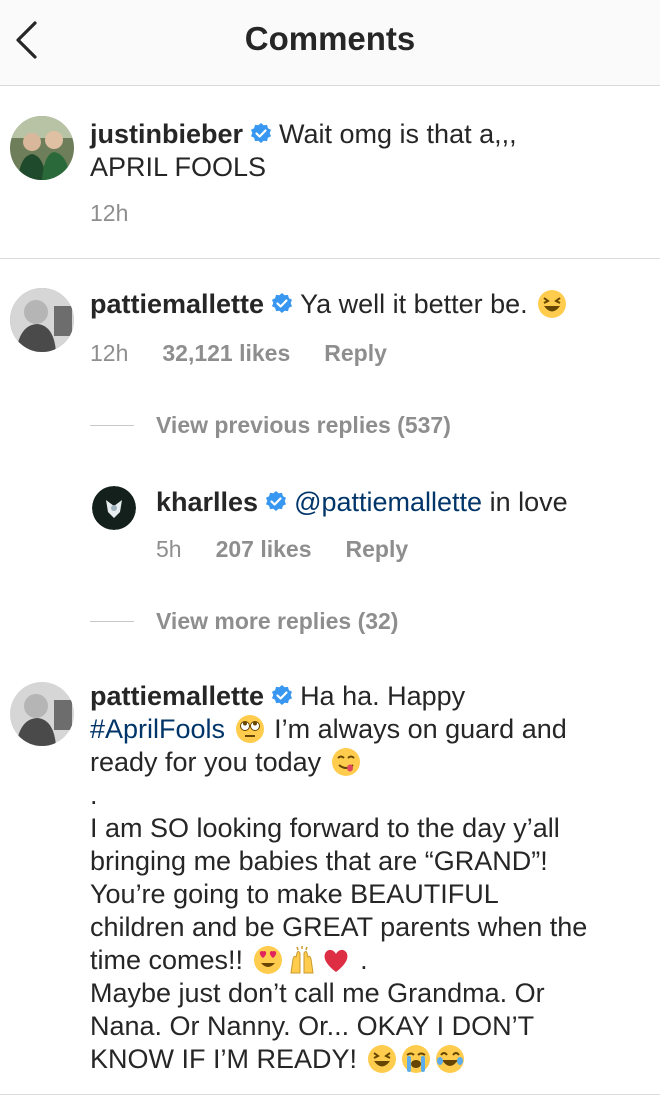 The height and width of the screenshot is (1100, 660). Describe the element at coordinates (525, 502) in the screenshot. I see `reply-body: in love` at that location.